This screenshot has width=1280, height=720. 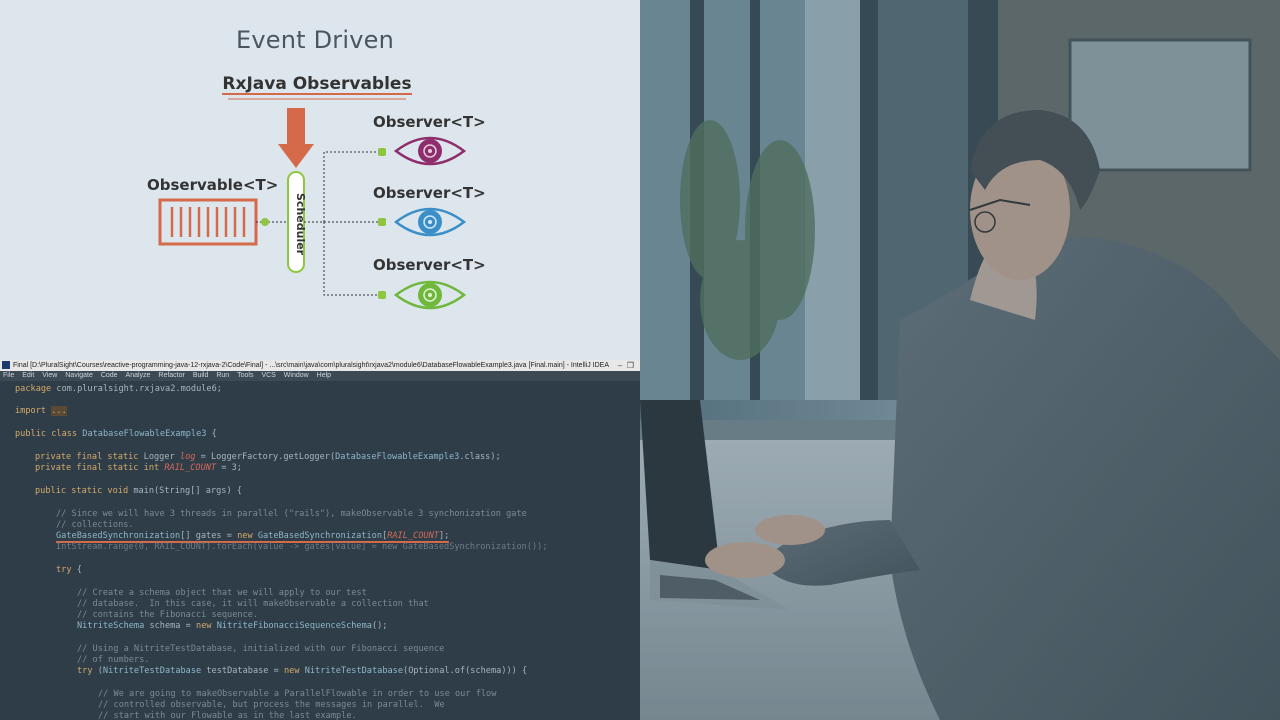 I want to click on window-controls: – ❐, so click(x=626, y=365).